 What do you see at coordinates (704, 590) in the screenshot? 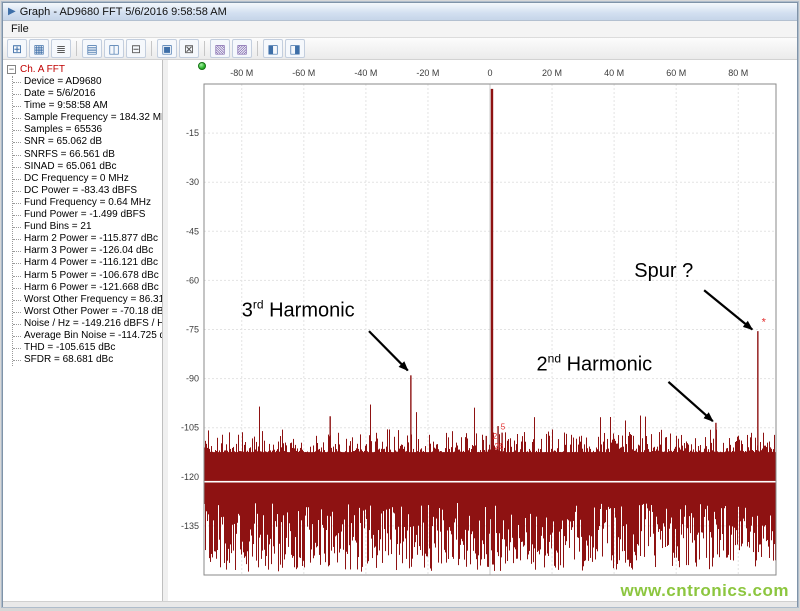
I see `watermark: www.cntronics.com` at bounding box center [704, 590].